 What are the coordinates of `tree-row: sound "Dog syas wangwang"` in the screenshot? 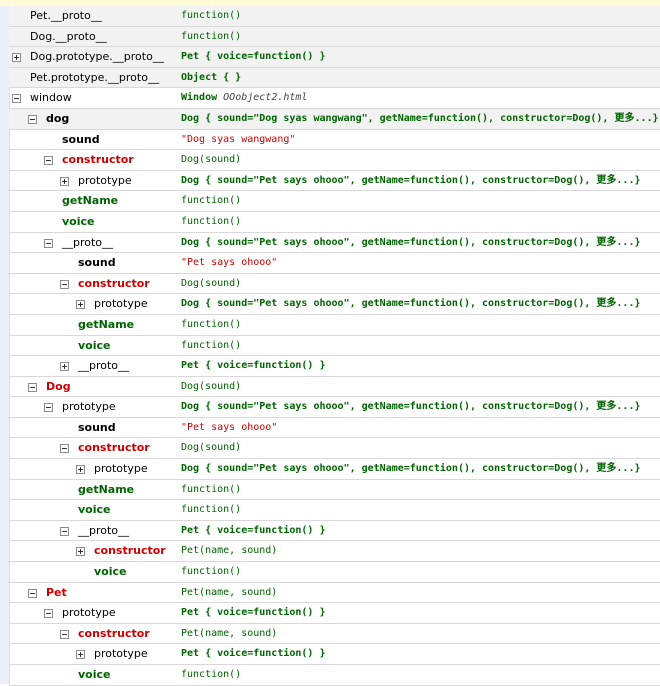 It's located at (334, 140).